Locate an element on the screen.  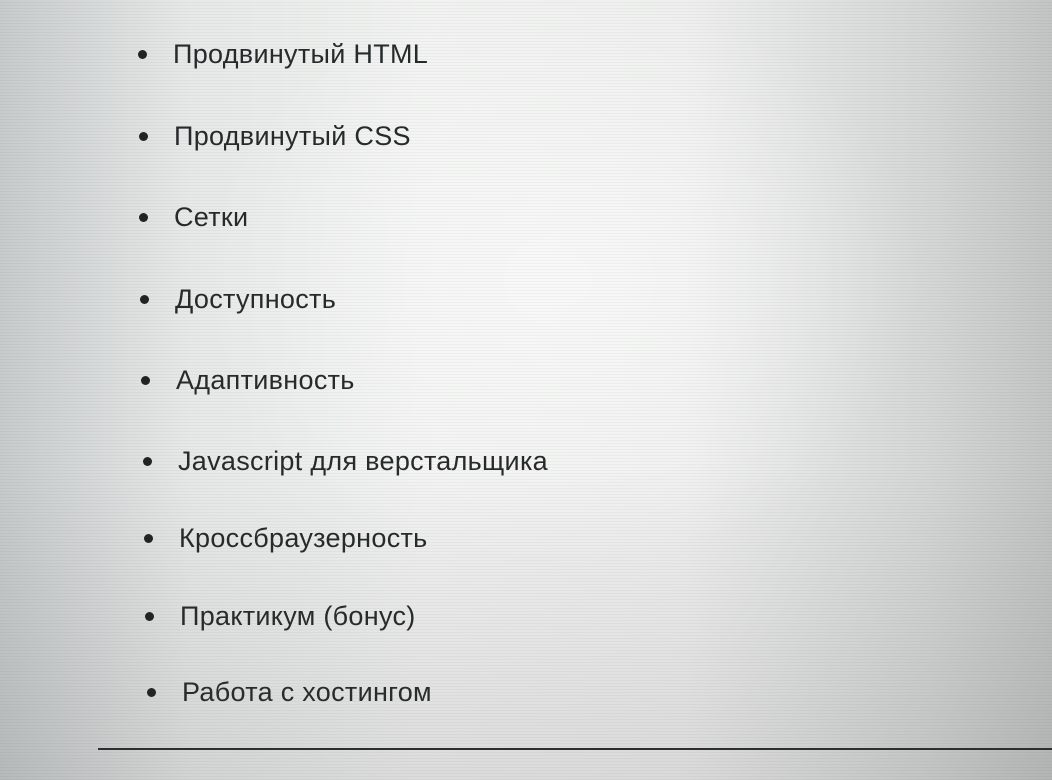
list-item-javascript: Javascript для верстальщика is located at coordinates (345, 461).